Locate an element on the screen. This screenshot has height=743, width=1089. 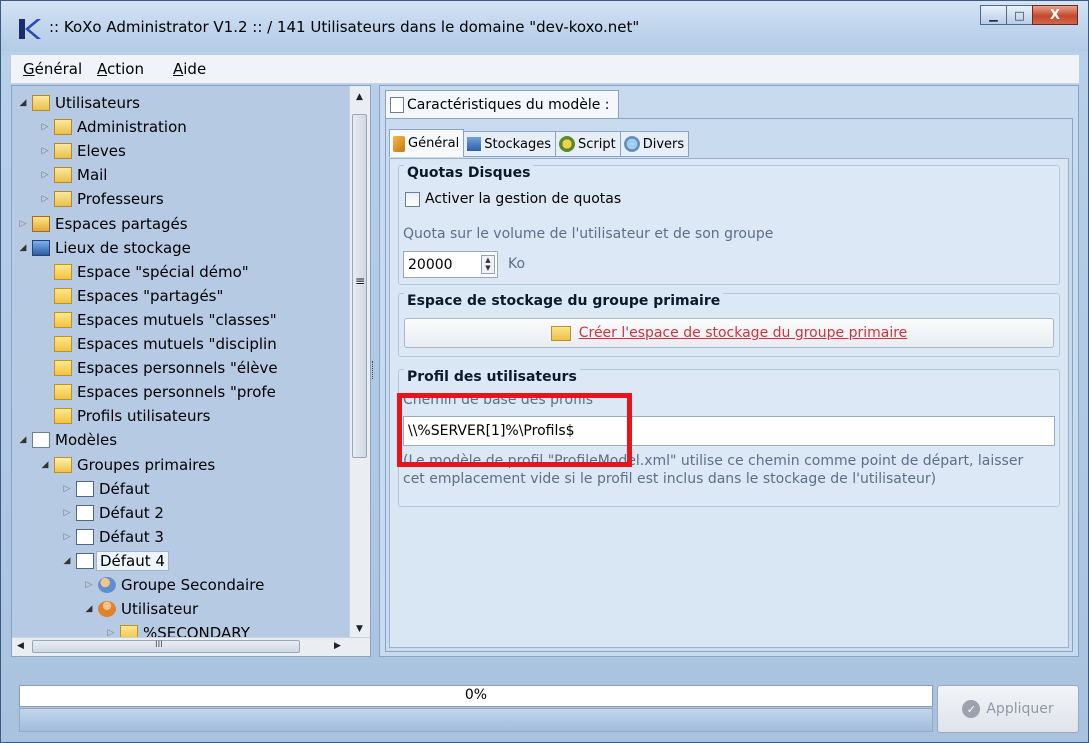
profiles-path-input: \\%SERVER[1]%\Profils$ is located at coordinates (729, 431).